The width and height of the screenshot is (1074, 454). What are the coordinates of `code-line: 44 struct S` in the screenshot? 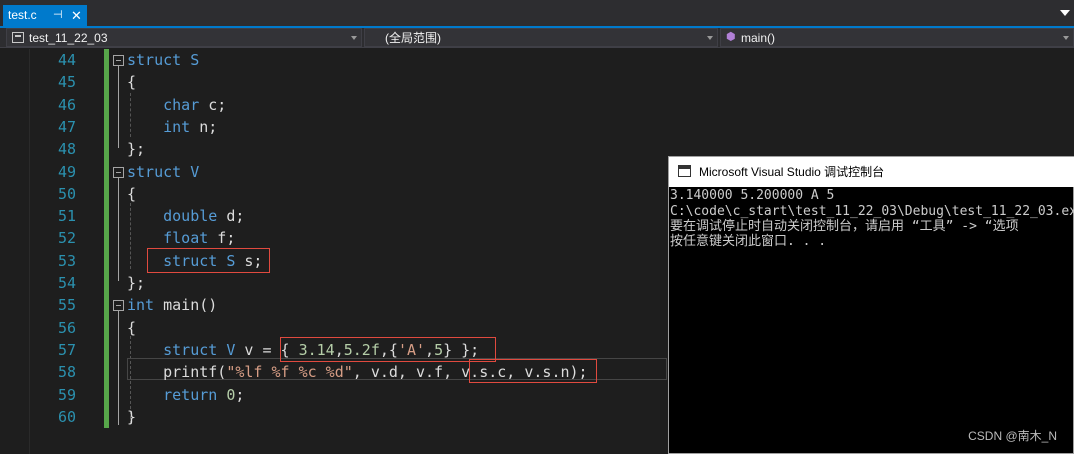 It's located at (537, 60).